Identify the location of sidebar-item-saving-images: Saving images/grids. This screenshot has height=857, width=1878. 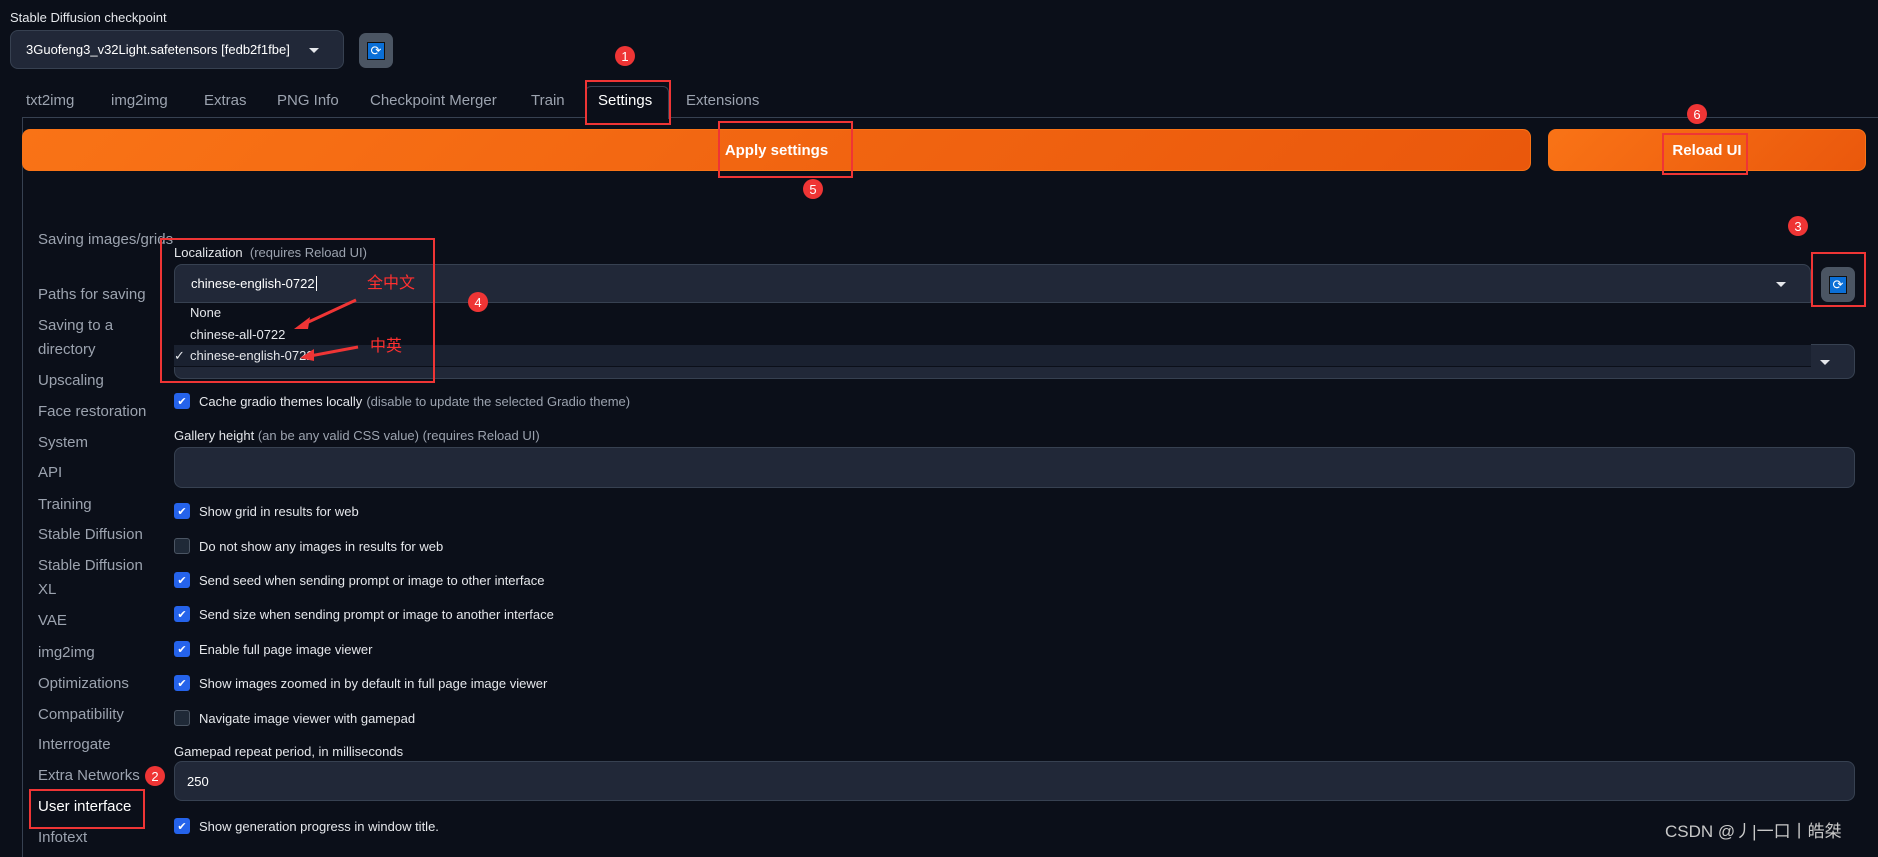
(105, 240).